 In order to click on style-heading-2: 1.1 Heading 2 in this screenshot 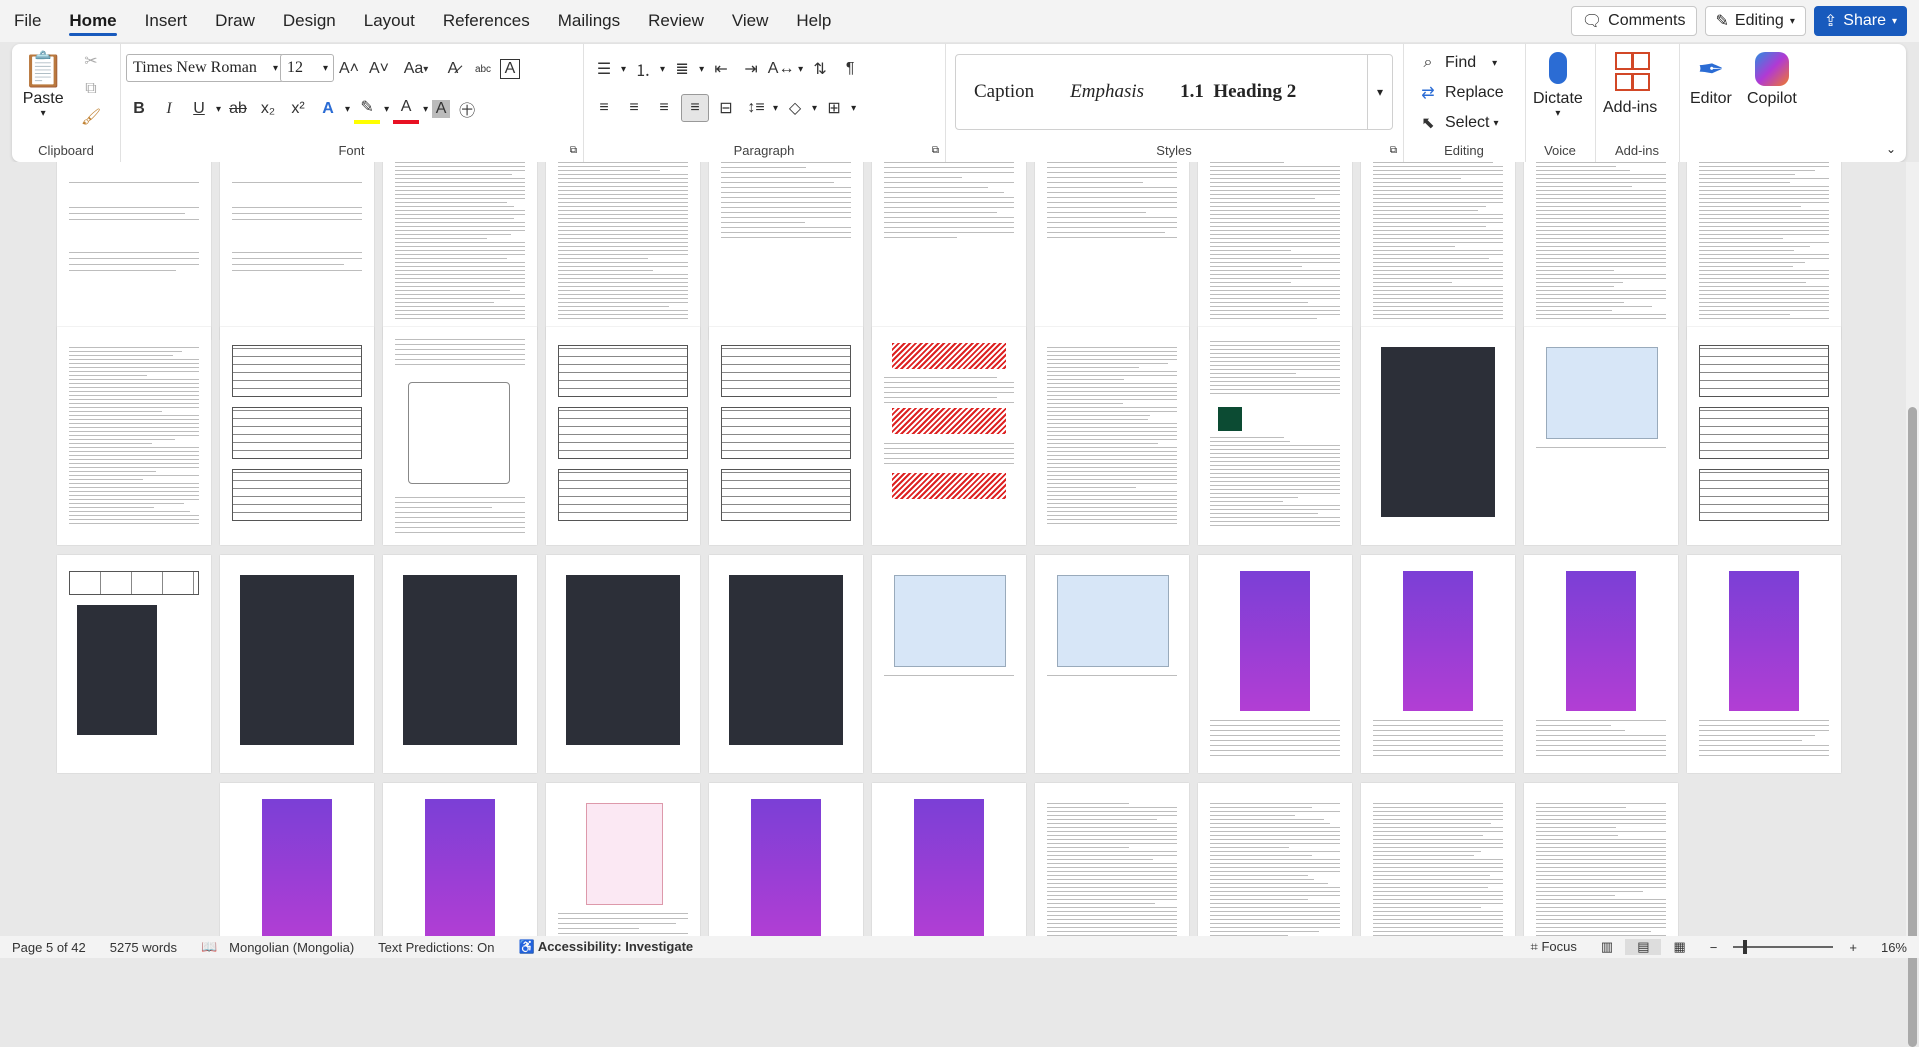, I will do `click(1238, 92)`.